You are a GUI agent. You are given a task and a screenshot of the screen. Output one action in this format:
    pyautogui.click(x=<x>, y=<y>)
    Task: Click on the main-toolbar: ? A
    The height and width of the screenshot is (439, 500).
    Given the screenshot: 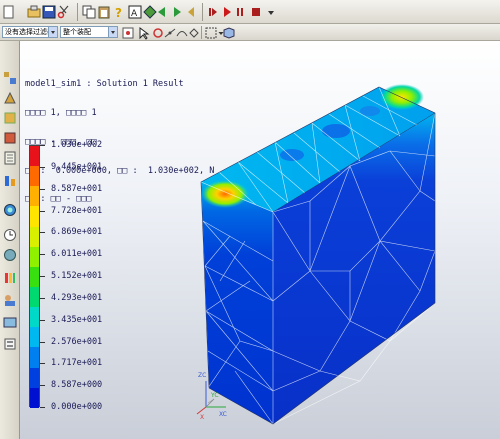 What is the action you would take?
    pyautogui.click(x=250, y=12)
    